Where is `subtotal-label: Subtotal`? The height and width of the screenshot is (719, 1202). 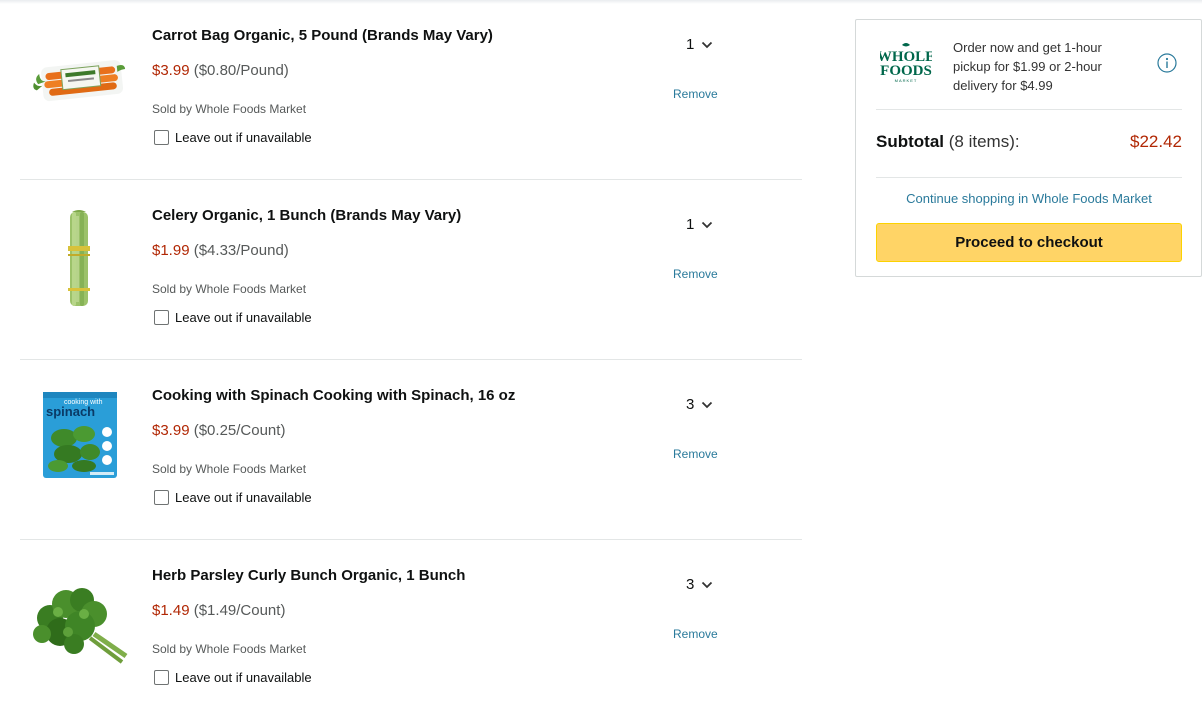 subtotal-label: Subtotal is located at coordinates (910, 141).